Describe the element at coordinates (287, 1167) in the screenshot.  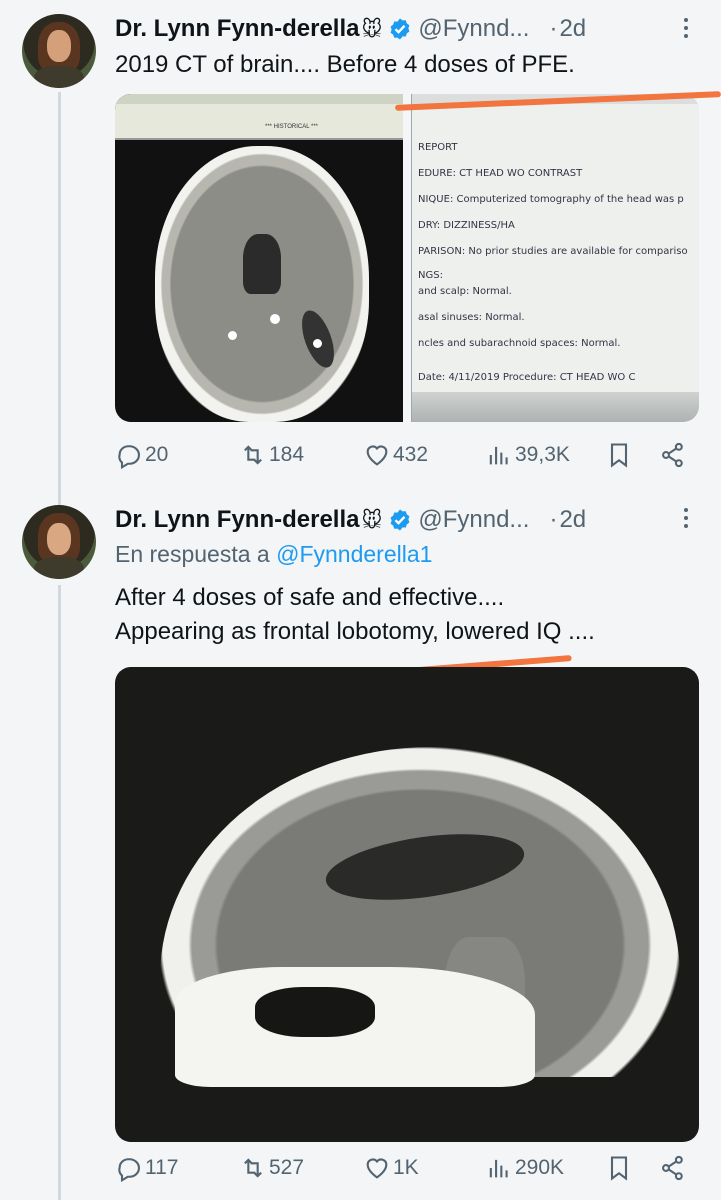
I see `repost-count: 527` at that location.